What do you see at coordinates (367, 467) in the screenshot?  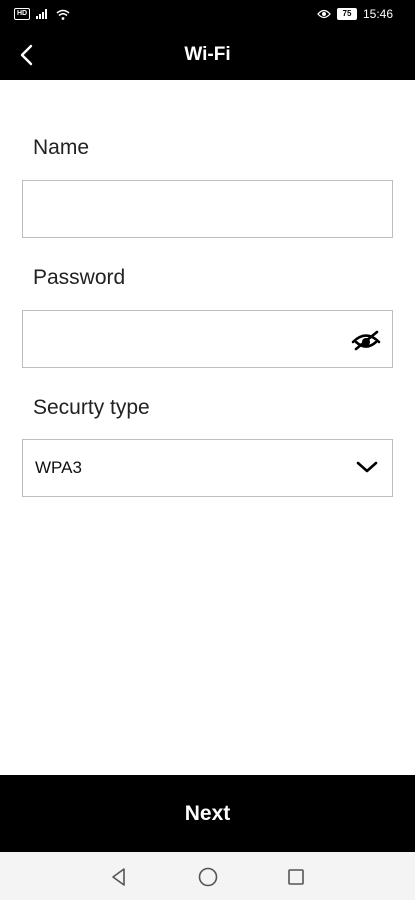 I see `chevron-down-icon` at bounding box center [367, 467].